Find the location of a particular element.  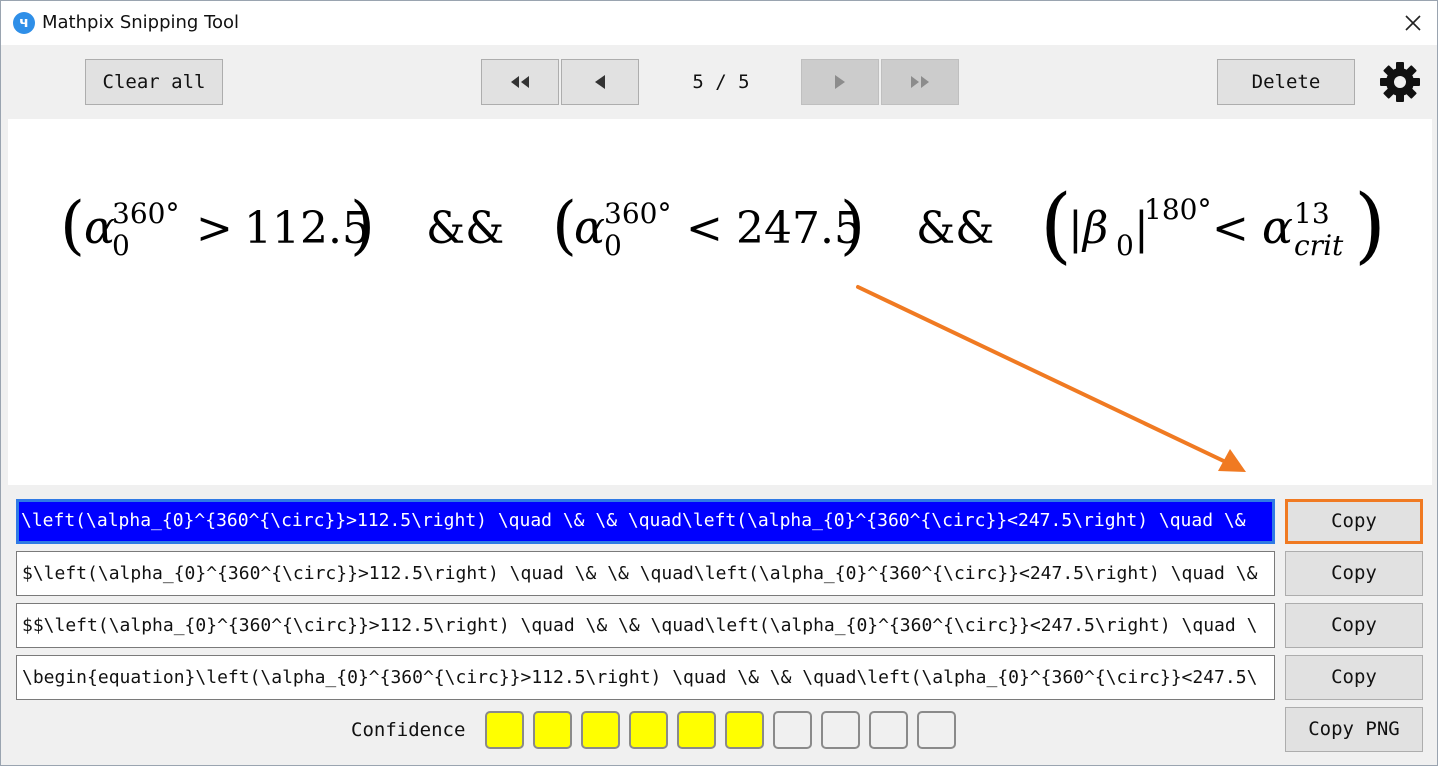

right-arrow-icon is located at coordinates (840, 82).